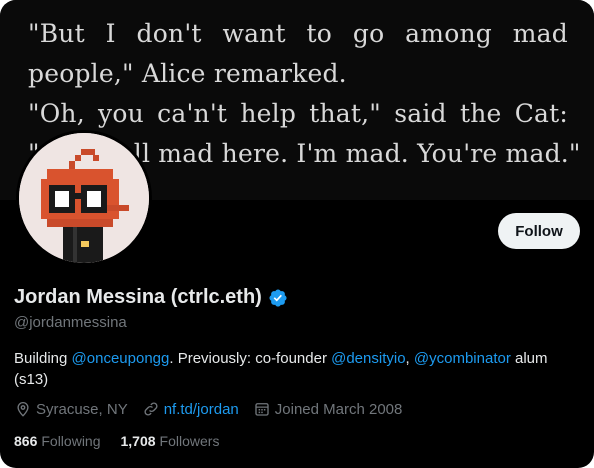 The image size is (594, 468). Describe the element at coordinates (43, 358) in the screenshot. I see `bio-text: Building` at that location.